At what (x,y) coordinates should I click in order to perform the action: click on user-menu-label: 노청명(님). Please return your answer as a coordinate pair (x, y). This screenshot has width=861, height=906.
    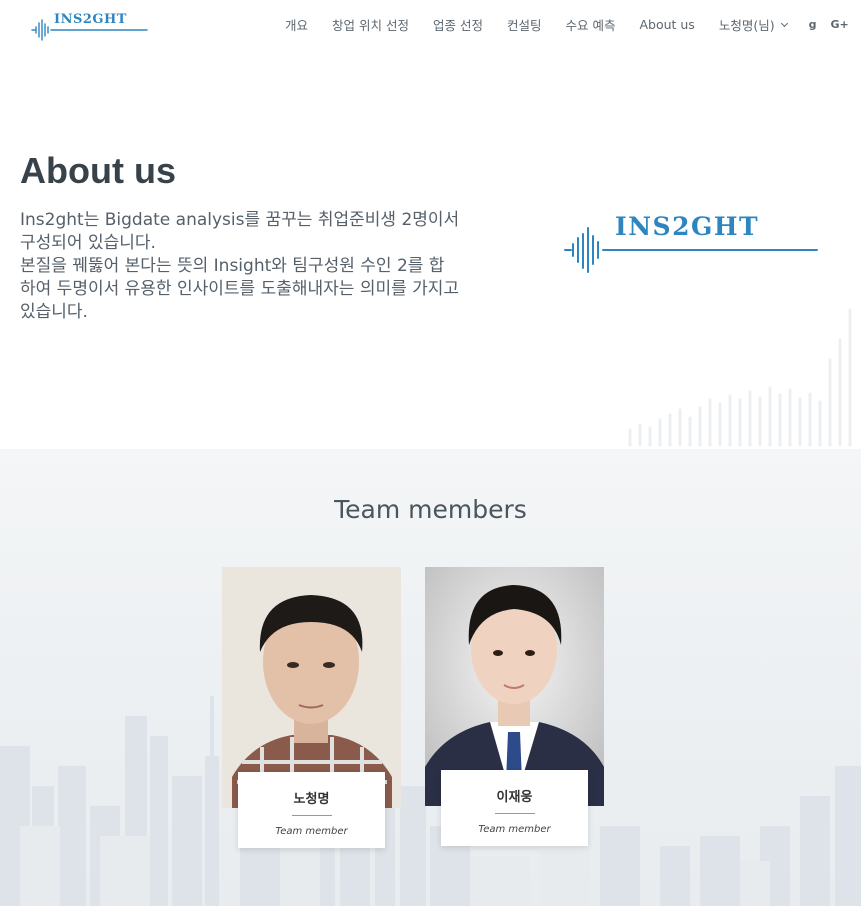
    Looking at the image, I should click on (746, 25).